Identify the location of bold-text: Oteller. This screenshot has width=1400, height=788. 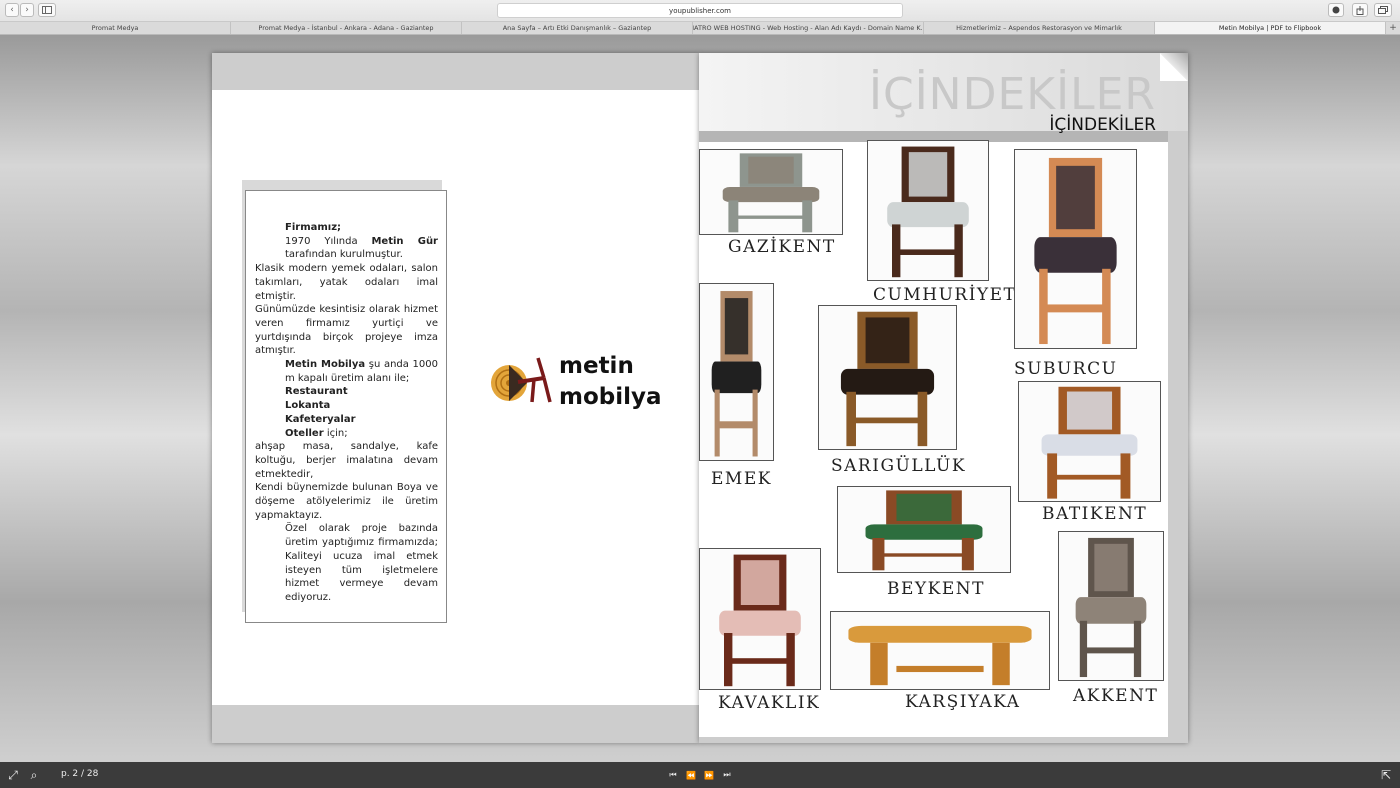
(304, 433).